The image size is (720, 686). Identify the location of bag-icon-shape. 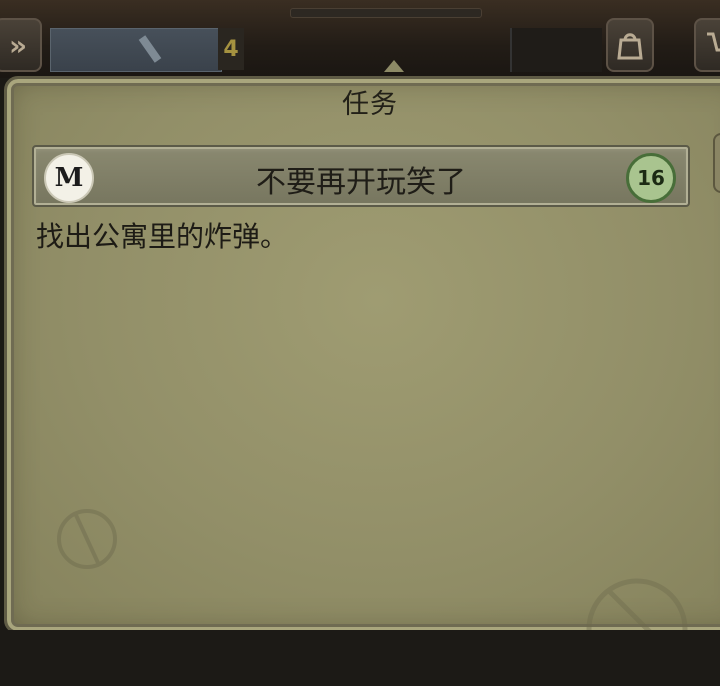
(630, 46).